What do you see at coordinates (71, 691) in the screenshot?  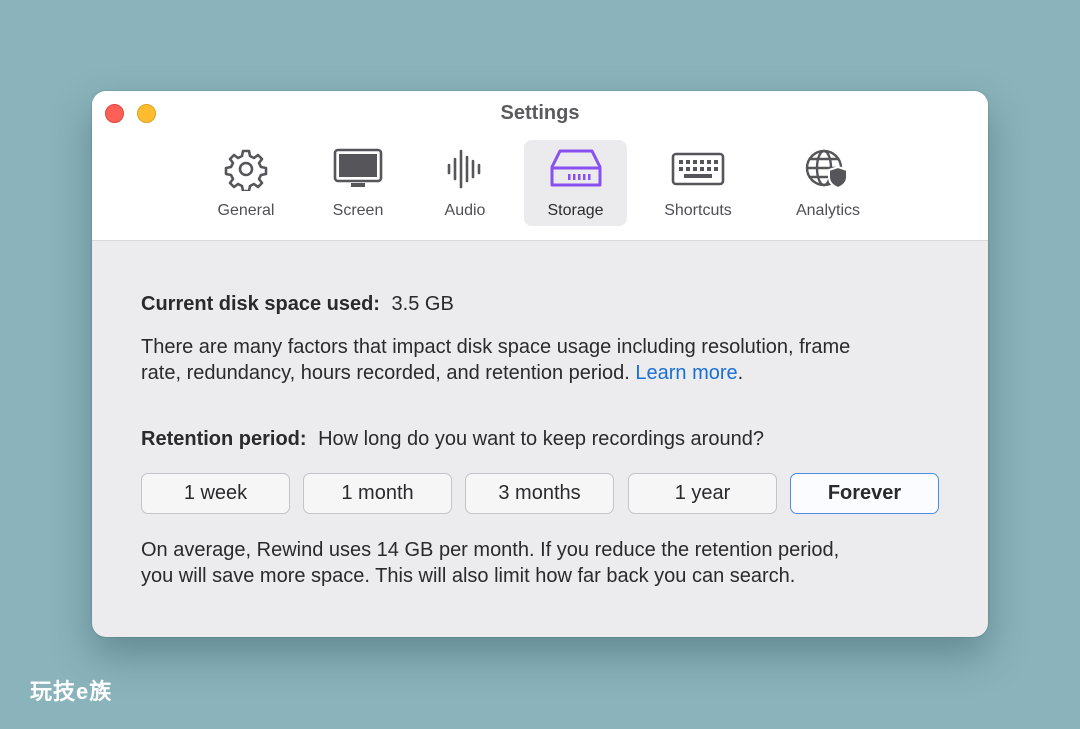 I see `watermark-logo: 玩技e族` at bounding box center [71, 691].